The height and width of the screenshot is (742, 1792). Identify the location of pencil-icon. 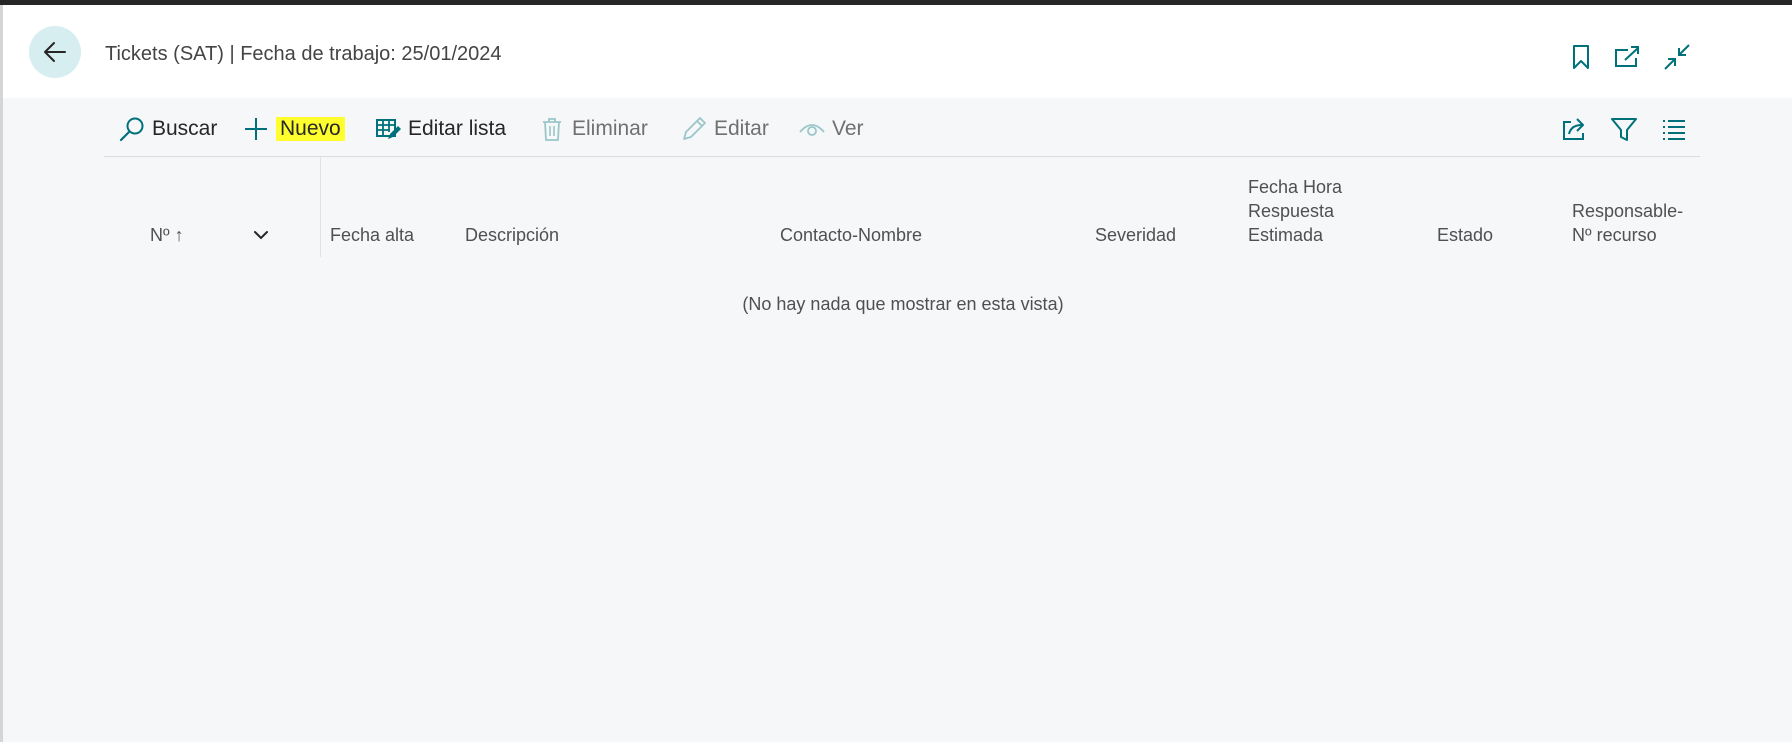
(694, 129).